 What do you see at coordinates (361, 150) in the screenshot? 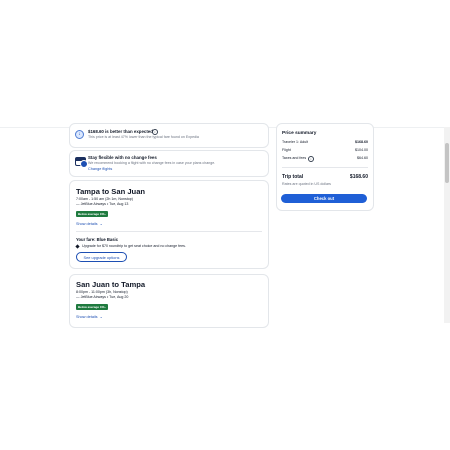
I see `flight-value: $104.00` at bounding box center [361, 150].